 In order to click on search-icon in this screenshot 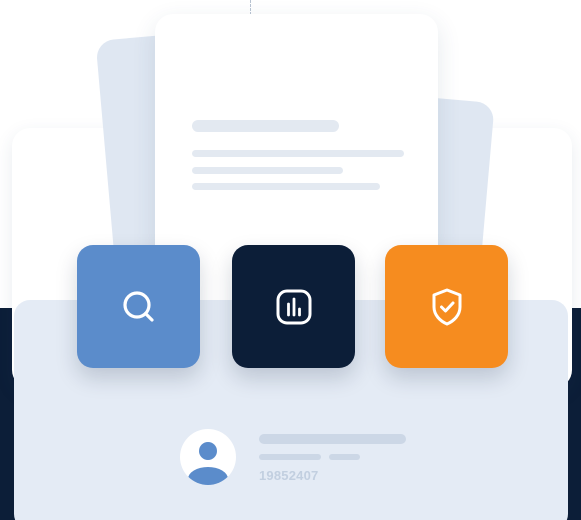, I will do `click(138, 306)`.